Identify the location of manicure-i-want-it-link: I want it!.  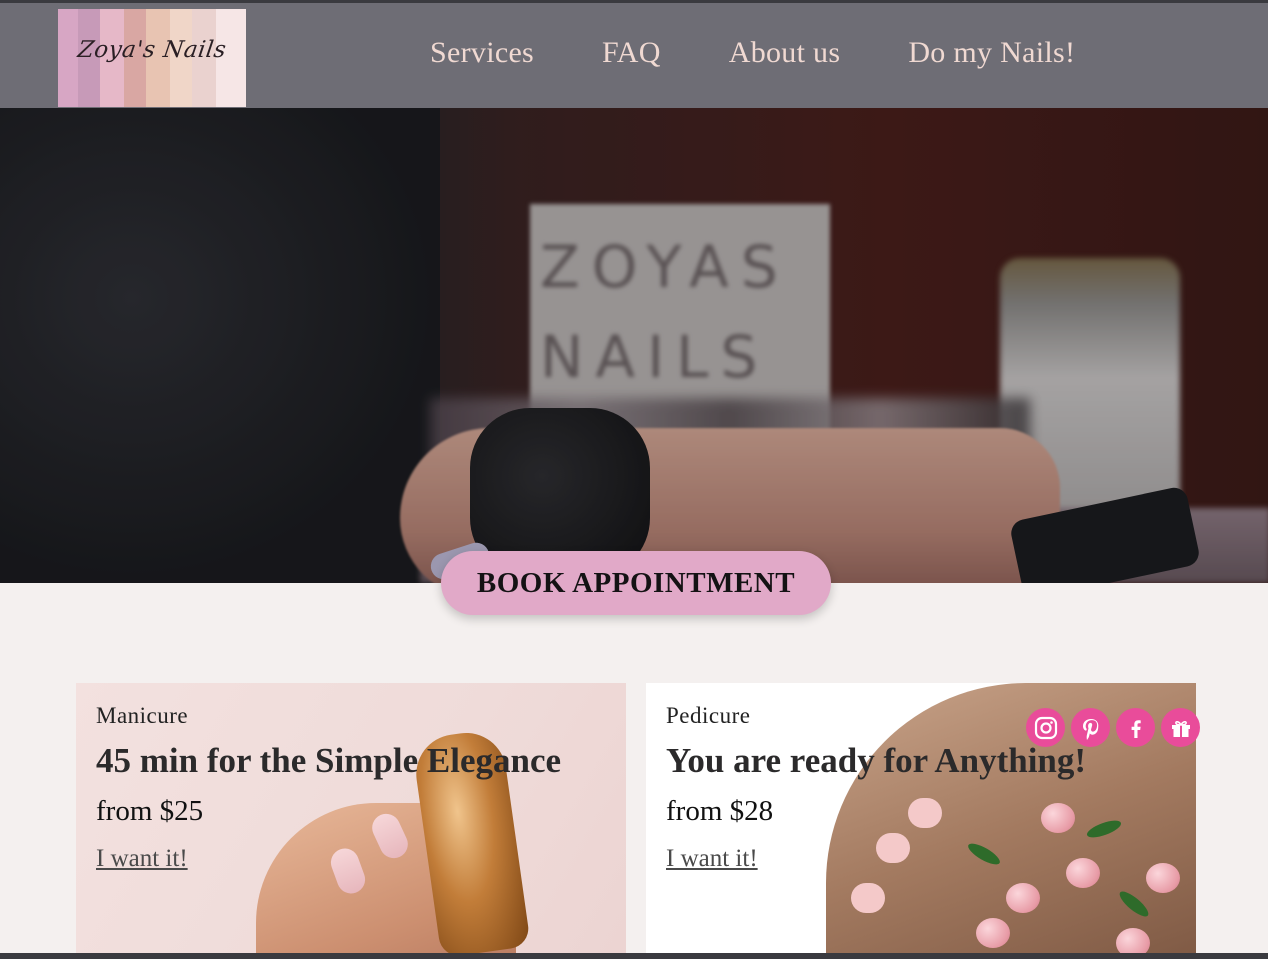
(142, 859).